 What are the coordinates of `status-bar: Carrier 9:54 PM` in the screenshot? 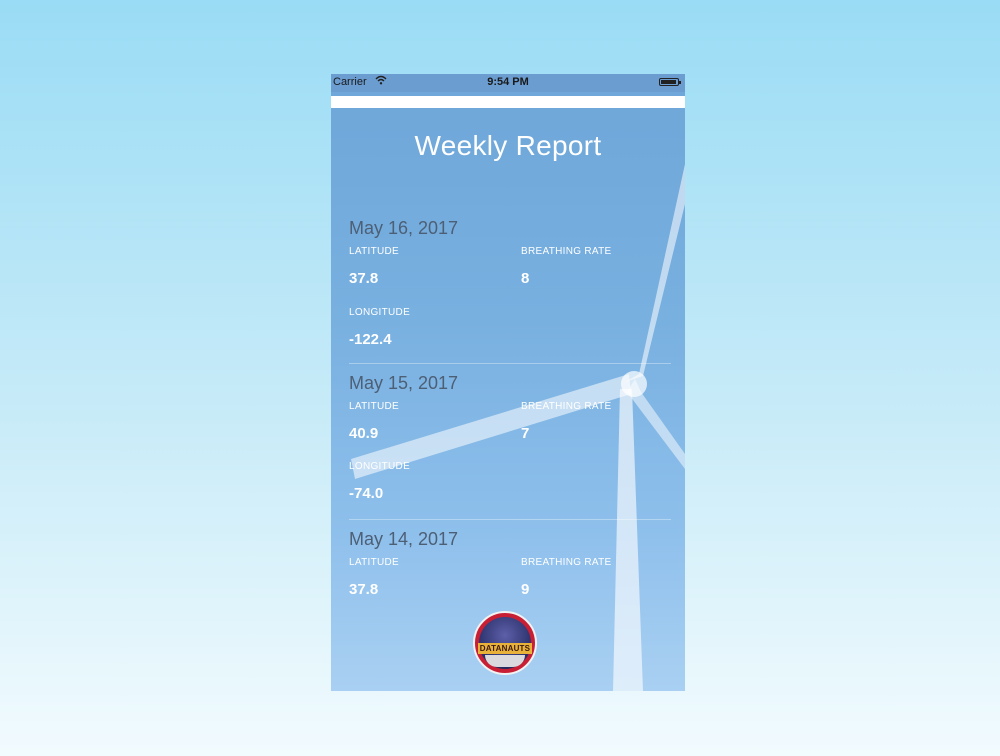 It's located at (508, 83).